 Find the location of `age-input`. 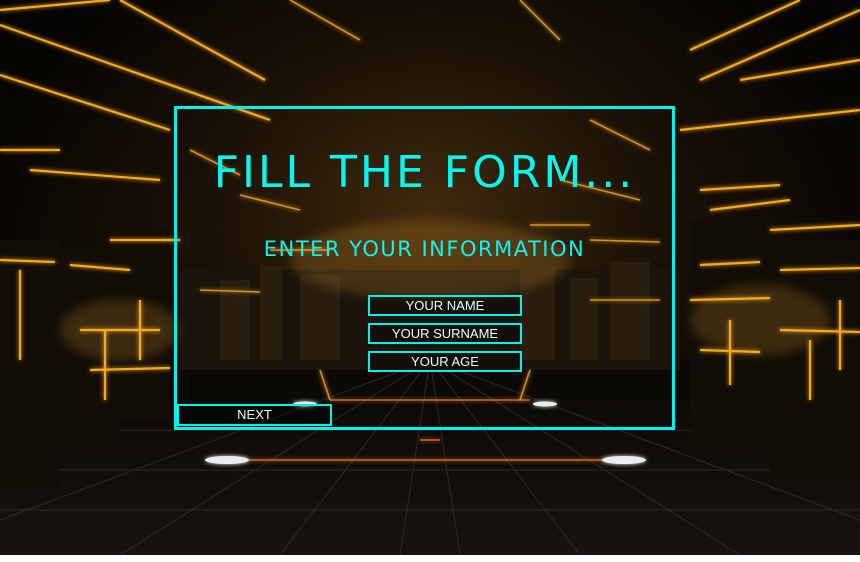

age-input is located at coordinates (445, 361).